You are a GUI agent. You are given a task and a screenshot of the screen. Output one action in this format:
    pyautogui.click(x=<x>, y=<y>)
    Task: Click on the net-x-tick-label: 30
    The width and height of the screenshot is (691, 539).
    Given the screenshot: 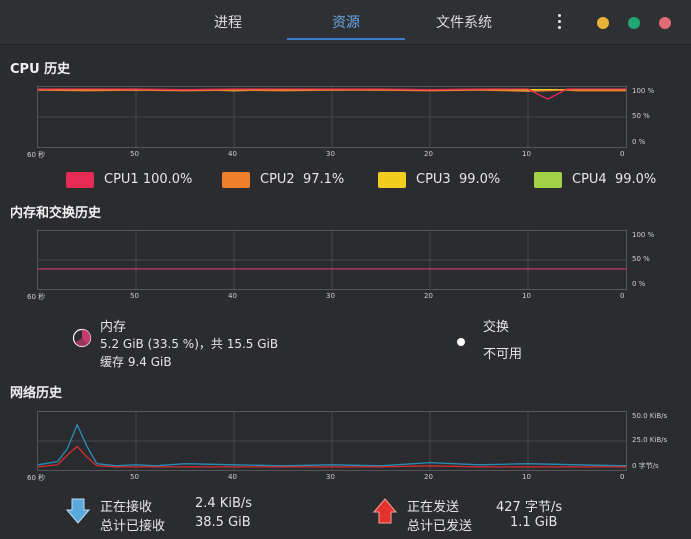 What is the action you would take?
    pyautogui.click(x=330, y=477)
    